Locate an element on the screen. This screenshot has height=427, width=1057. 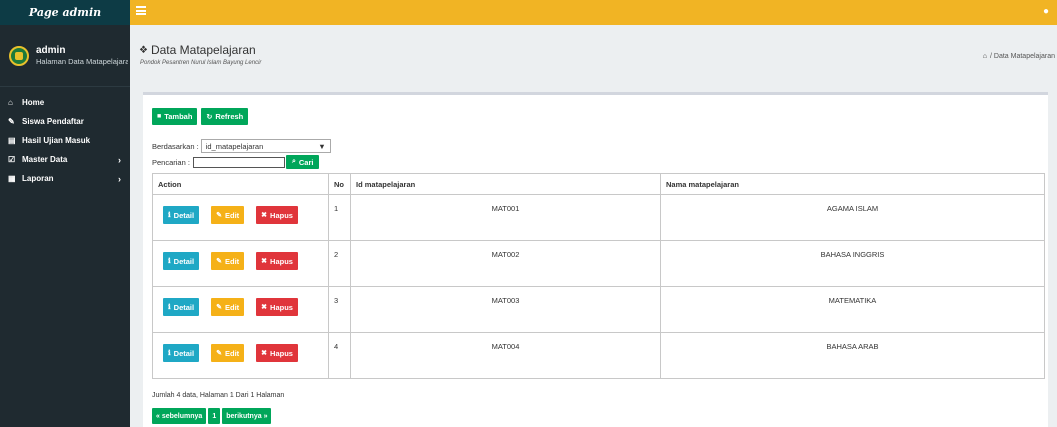
plus-icon: ■ is located at coordinates (159, 116).